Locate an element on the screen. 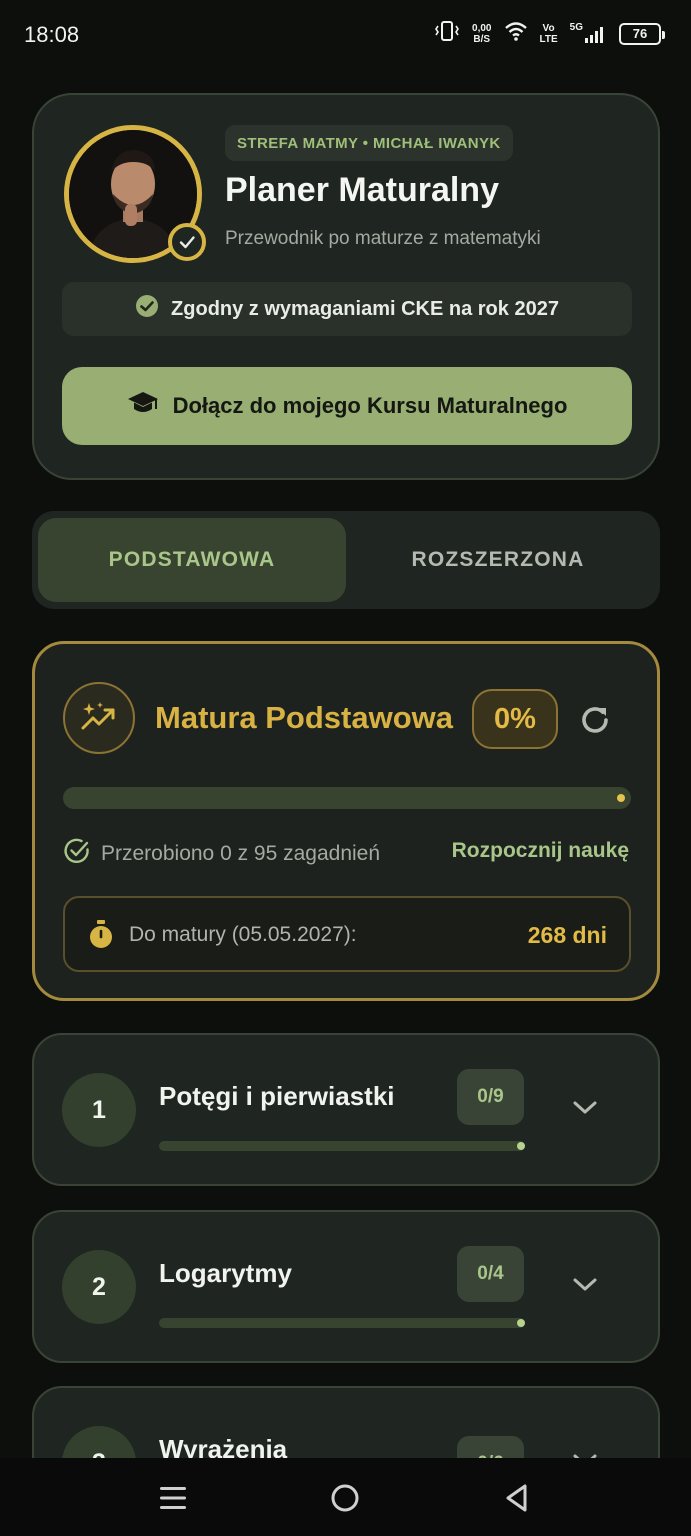  topic-card-logarytmy: 2 Logarytmy 0/4 is located at coordinates (346, 1286).